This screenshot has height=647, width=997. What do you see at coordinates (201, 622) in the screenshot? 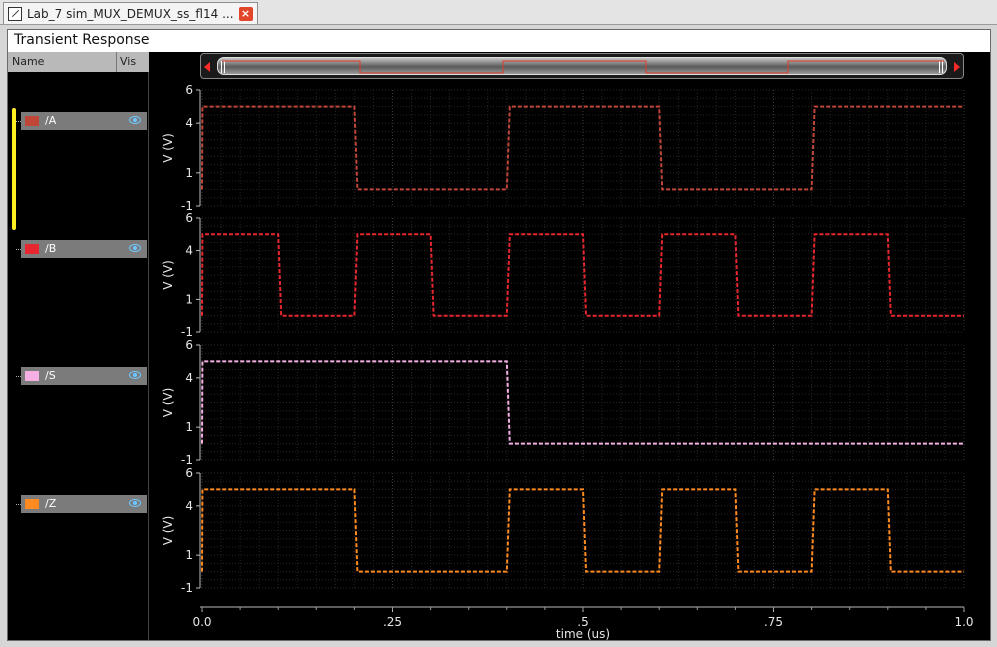
I see `x-tick-label: 0.0` at bounding box center [201, 622].